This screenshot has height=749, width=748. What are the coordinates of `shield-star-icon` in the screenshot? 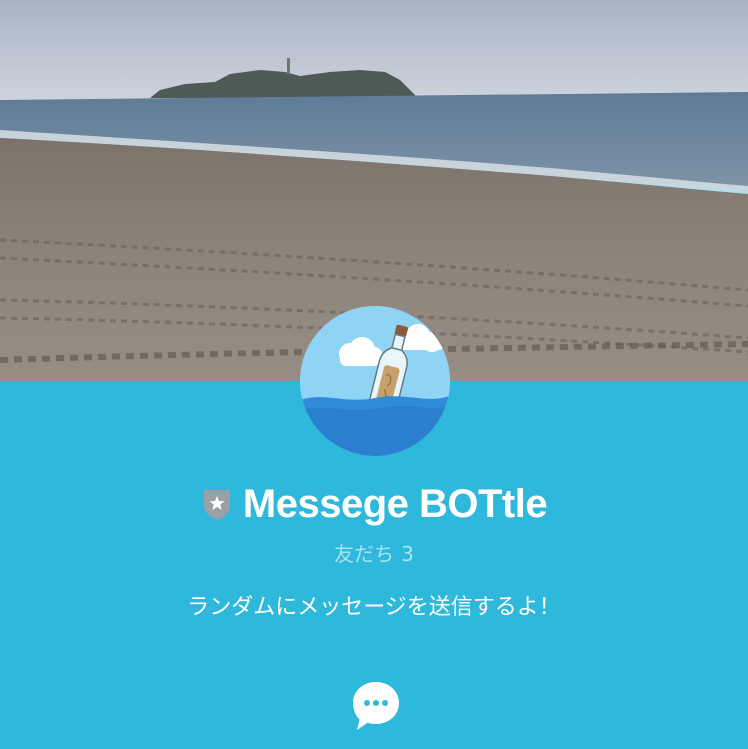 It's located at (216, 505).